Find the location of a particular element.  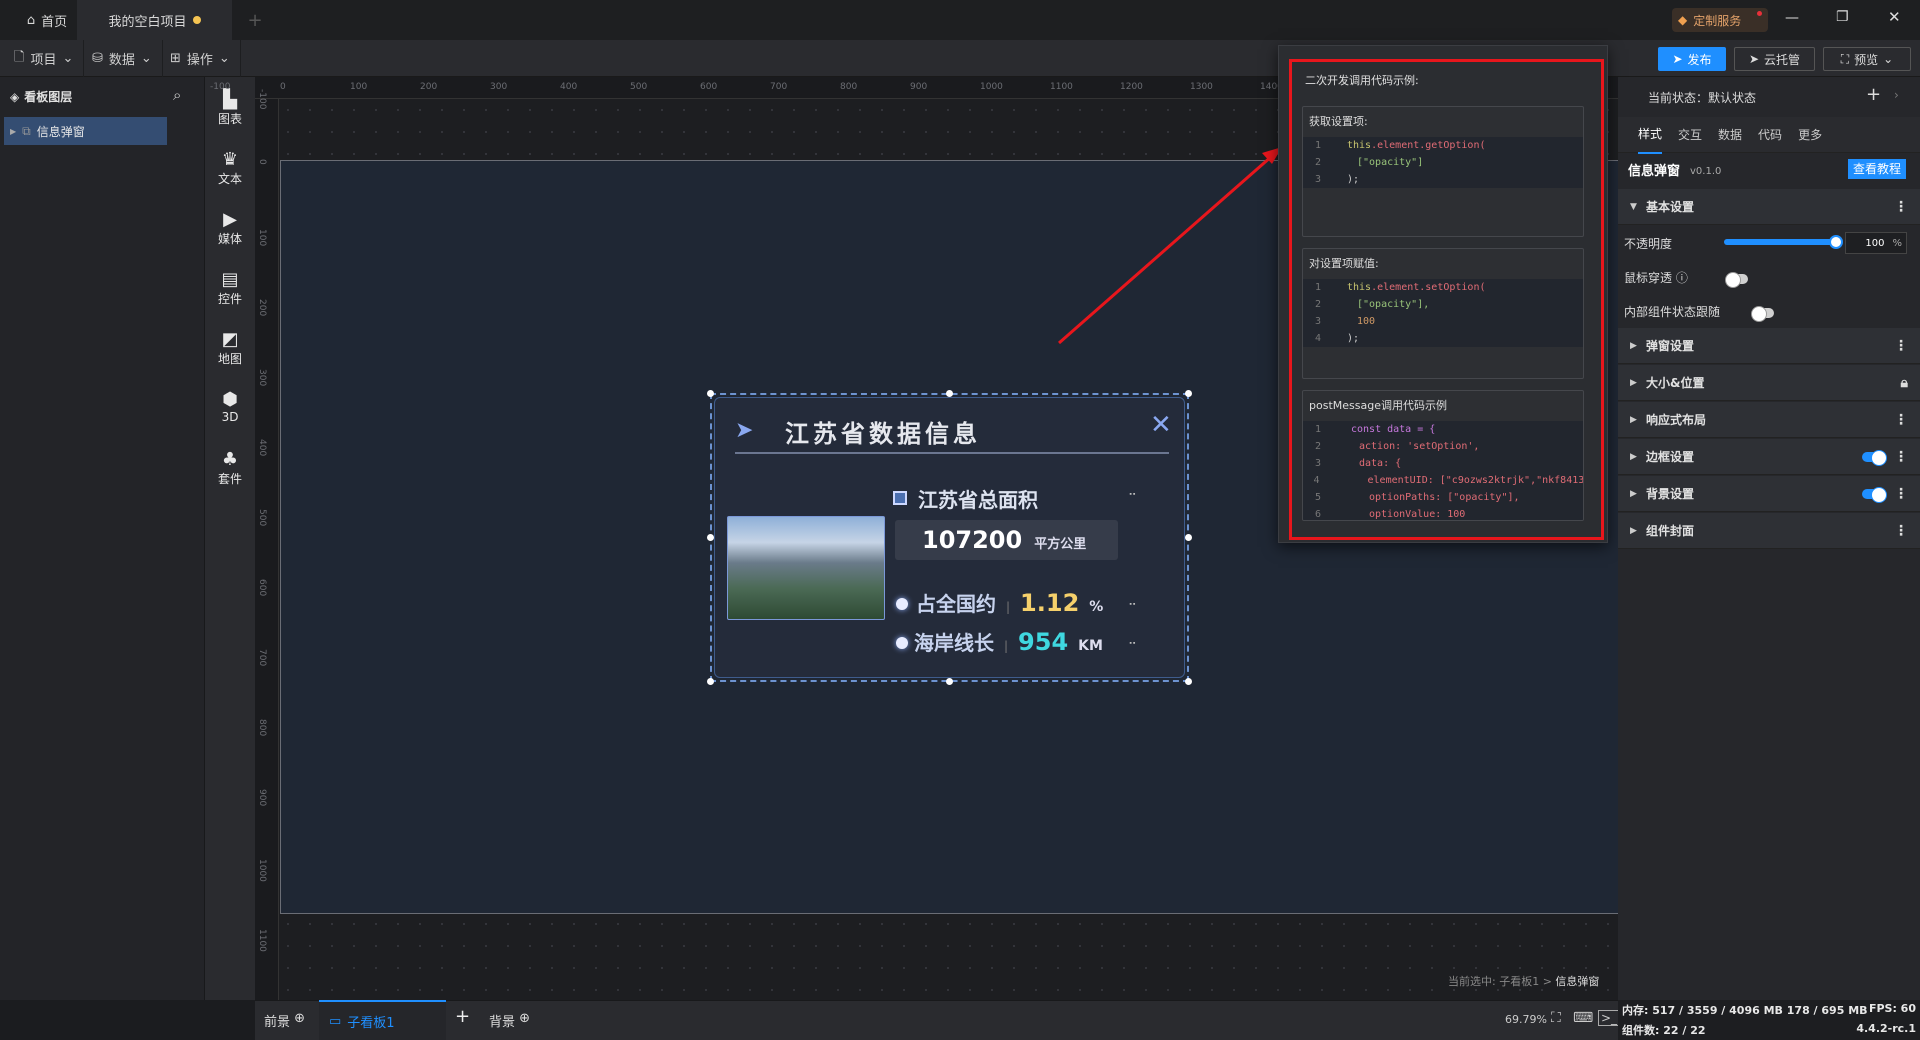

zoom-level: 69.79% is located at coordinates (1526, 1019).